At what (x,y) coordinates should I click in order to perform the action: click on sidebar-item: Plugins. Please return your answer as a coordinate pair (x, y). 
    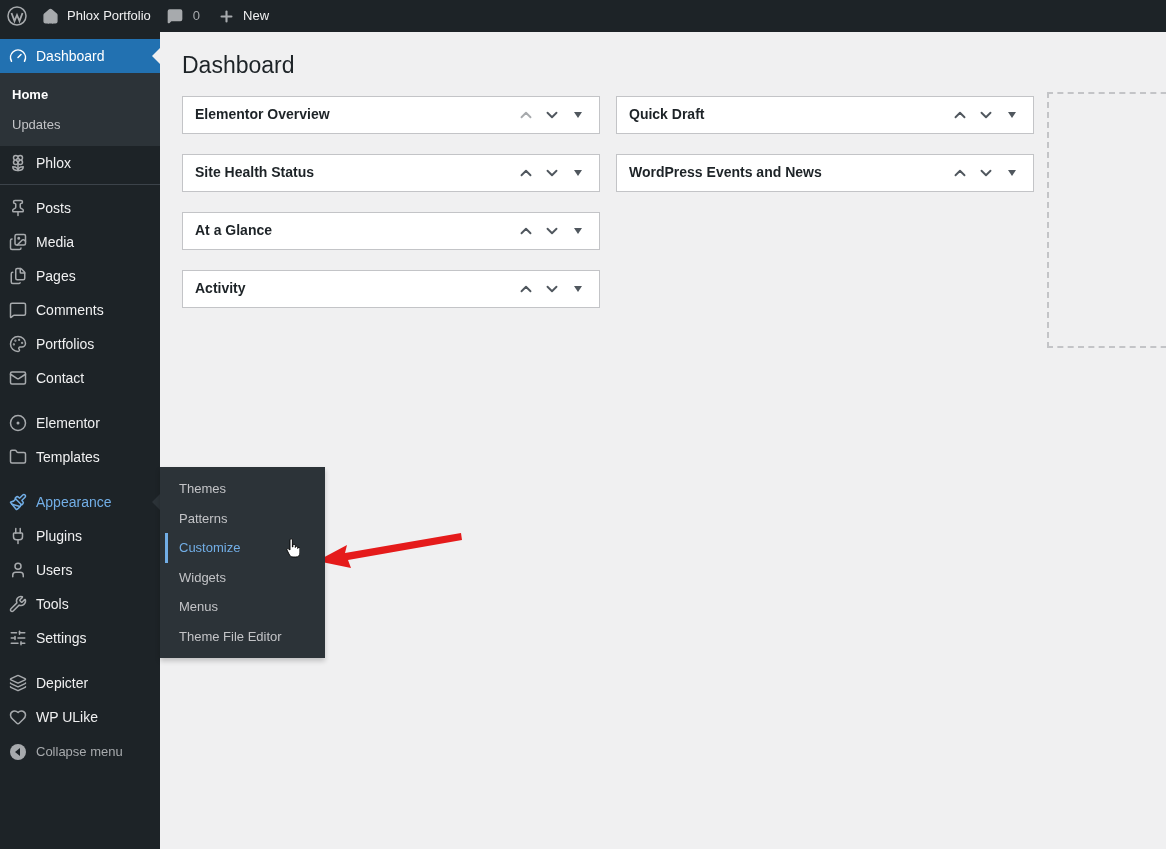
    Looking at the image, I should click on (80, 536).